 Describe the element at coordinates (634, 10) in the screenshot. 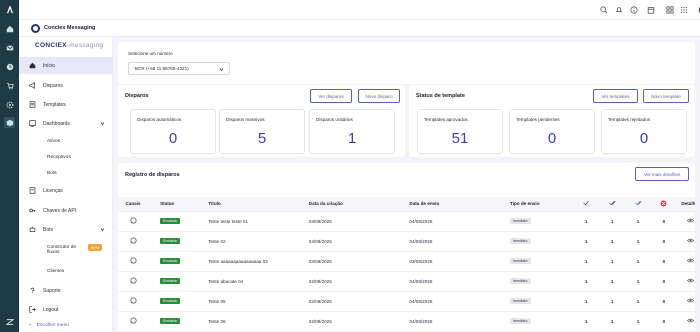

I see `info-icon` at that location.